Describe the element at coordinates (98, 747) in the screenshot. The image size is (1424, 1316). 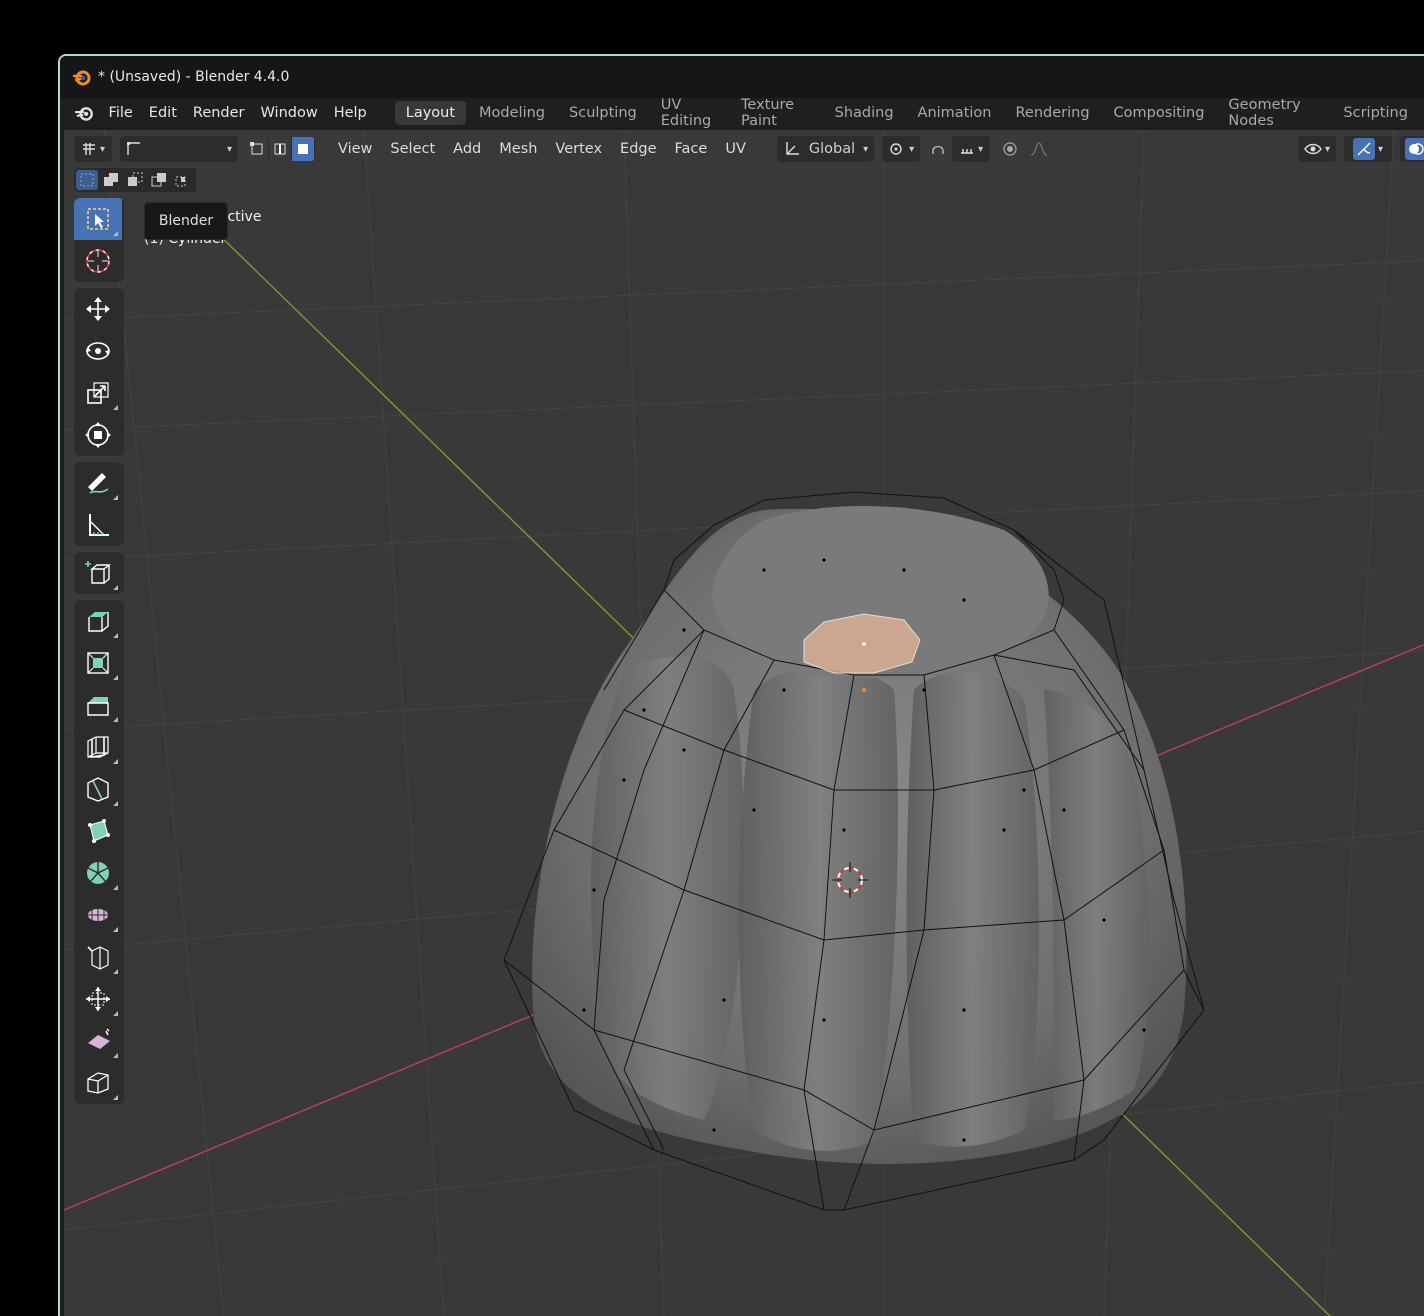
I see `tool-loop-cut` at that location.